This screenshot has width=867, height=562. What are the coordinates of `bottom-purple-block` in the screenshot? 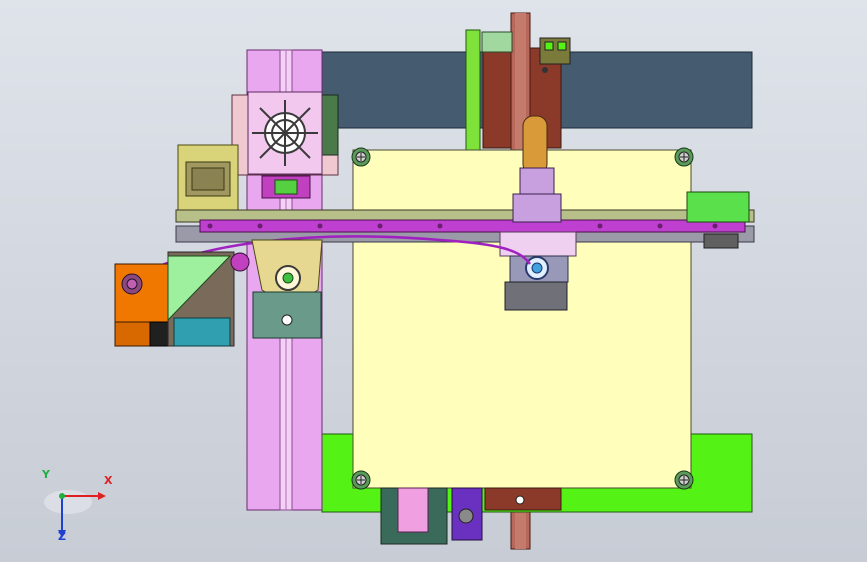 It's located at (467, 514).